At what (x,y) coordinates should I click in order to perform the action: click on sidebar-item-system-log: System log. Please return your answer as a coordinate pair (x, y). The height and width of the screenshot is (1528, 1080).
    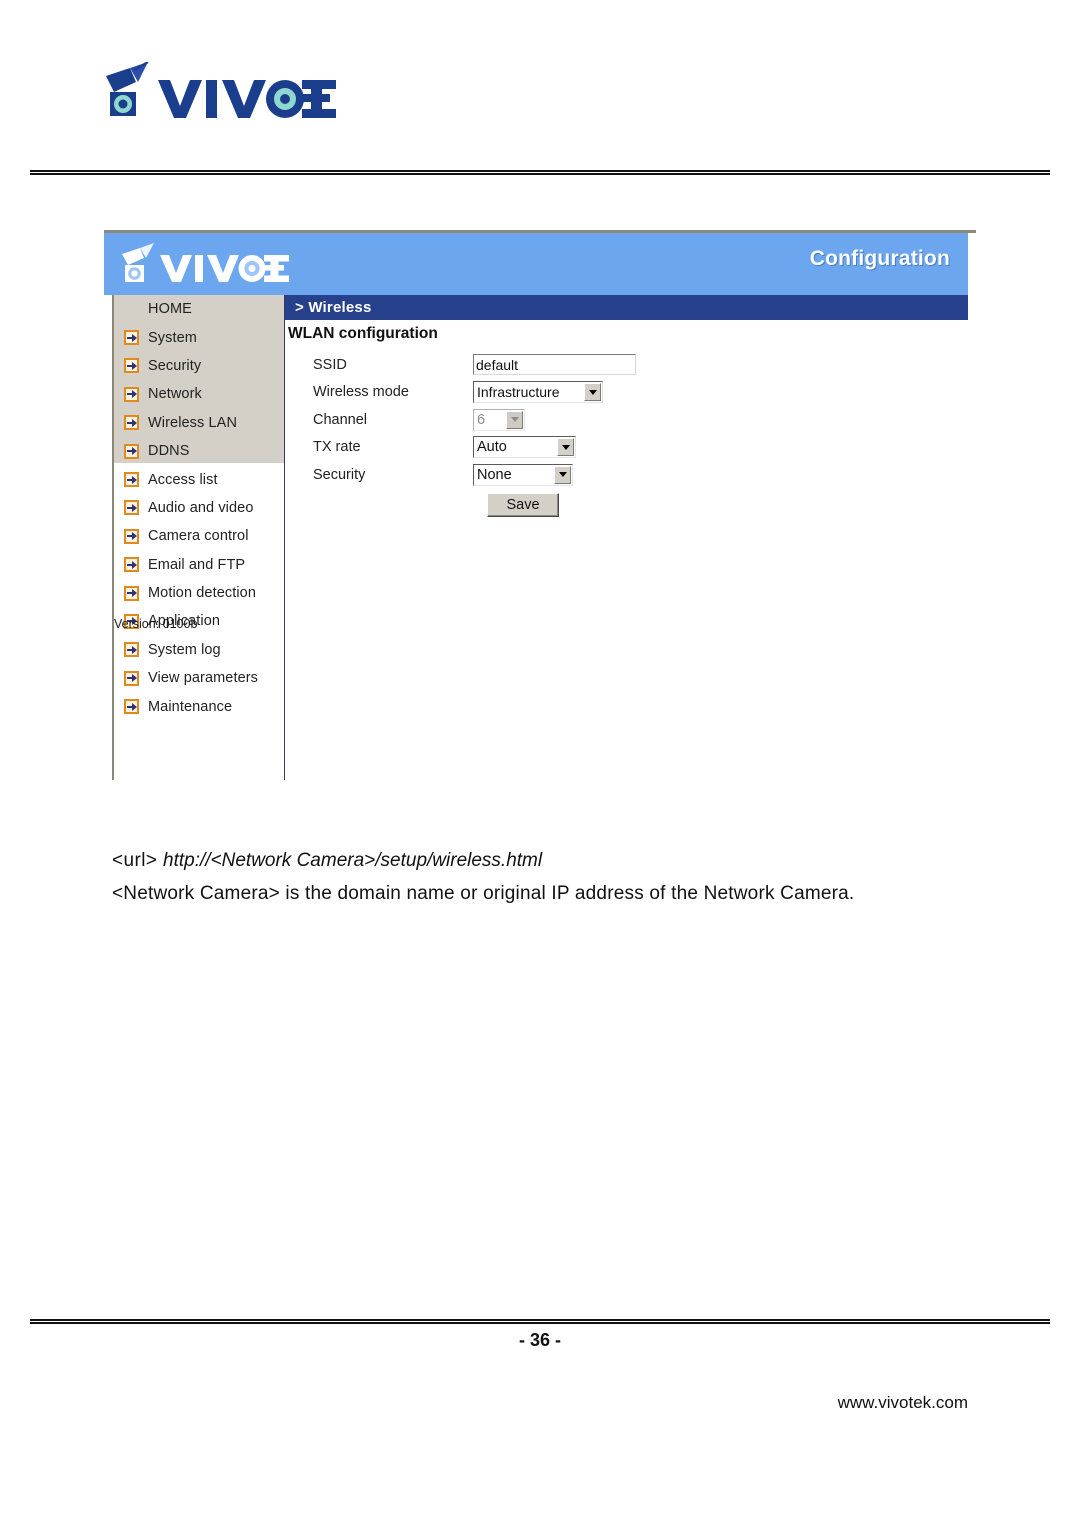
    Looking at the image, I should click on (198, 650).